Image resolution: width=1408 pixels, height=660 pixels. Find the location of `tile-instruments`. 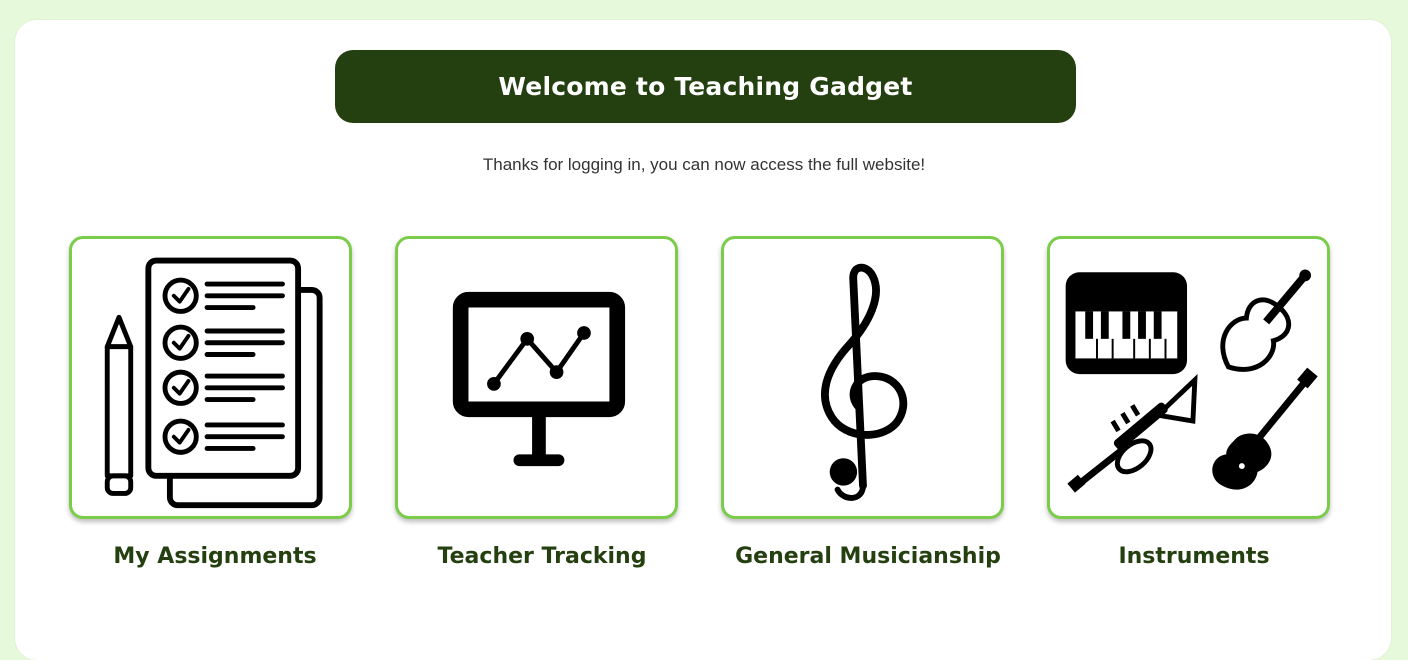

tile-instruments is located at coordinates (1188, 377).